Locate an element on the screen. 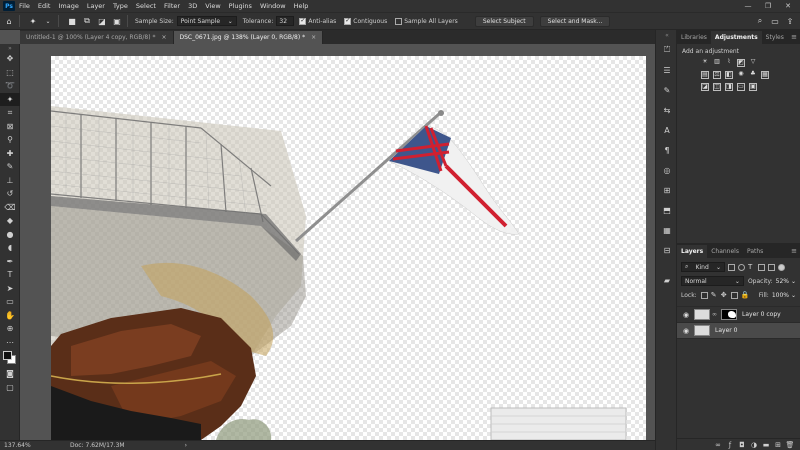 The height and width of the screenshot is (450, 800). levels-icon: ▥ is located at coordinates (717, 63).